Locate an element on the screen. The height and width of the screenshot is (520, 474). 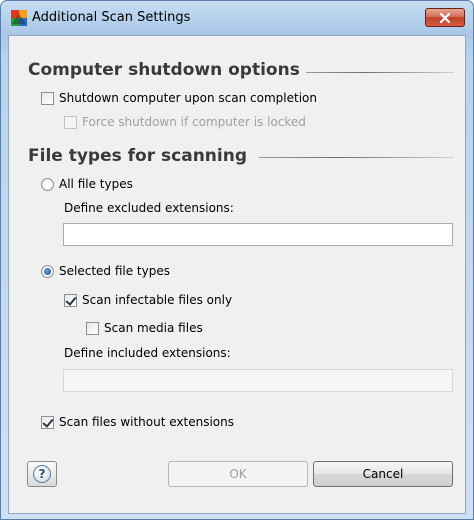
included-extensions-input is located at coordinates (258, 380).